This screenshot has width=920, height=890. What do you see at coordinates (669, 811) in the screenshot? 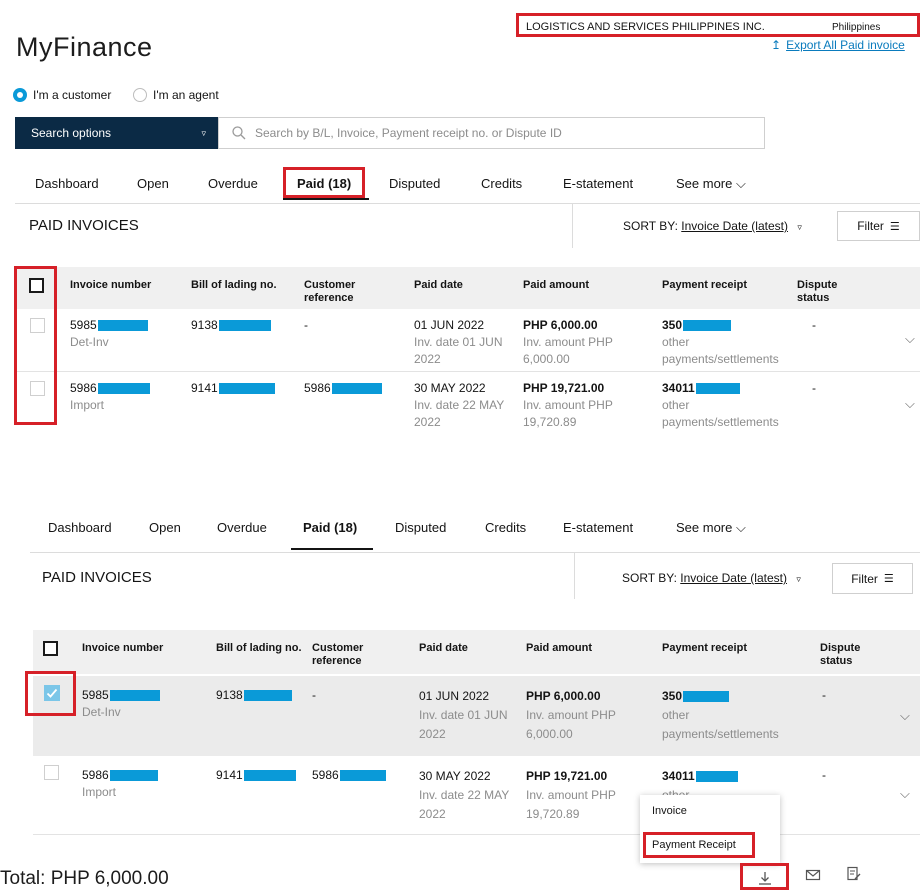
I see `menu-item-invoice: Invoice` at bounding box center [669, 811].